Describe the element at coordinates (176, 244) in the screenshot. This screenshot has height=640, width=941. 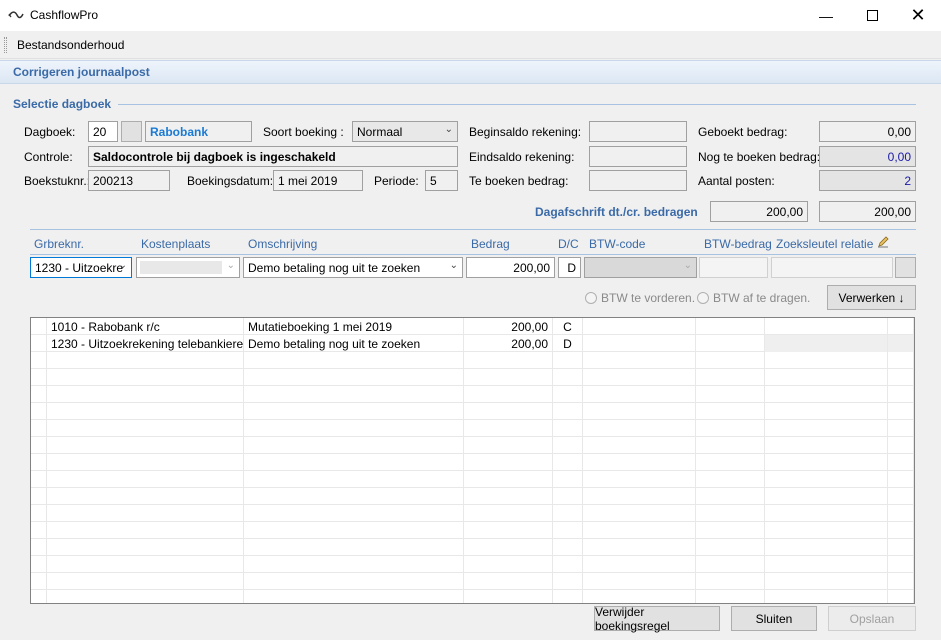
I see `col-header-kostenplaats: Kostenplaats` at that location.